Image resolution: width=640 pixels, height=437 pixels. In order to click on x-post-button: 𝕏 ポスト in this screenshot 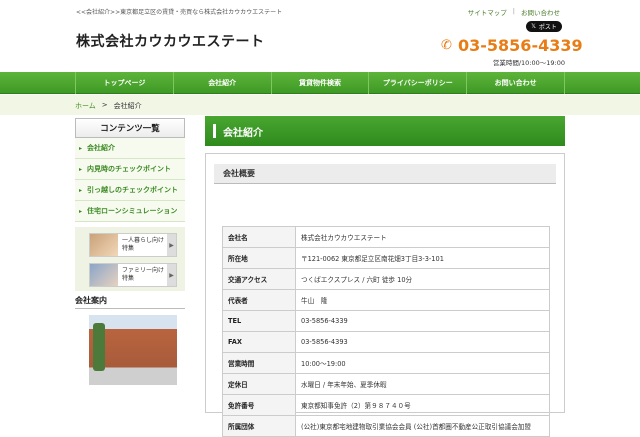, I will do `click(544, 26)`.